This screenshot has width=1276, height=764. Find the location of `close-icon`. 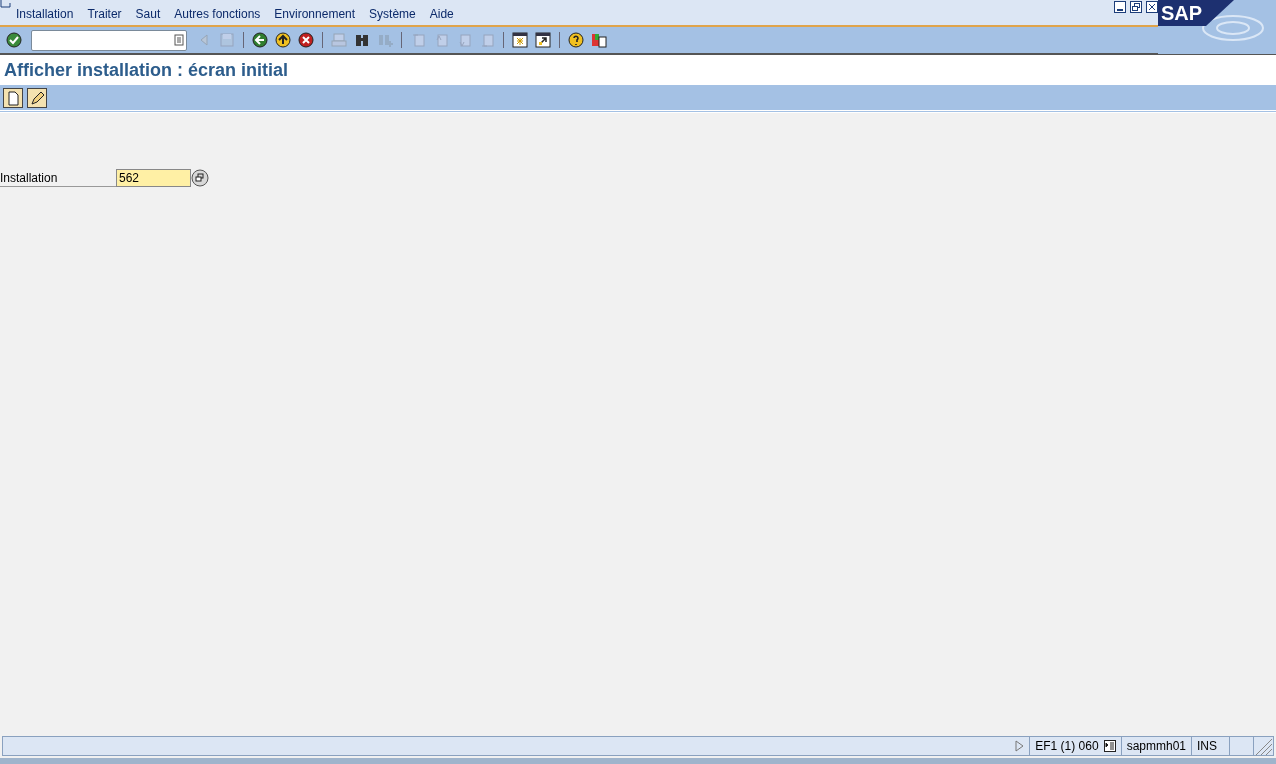

close-icon is located at coordinates (1152, 7).